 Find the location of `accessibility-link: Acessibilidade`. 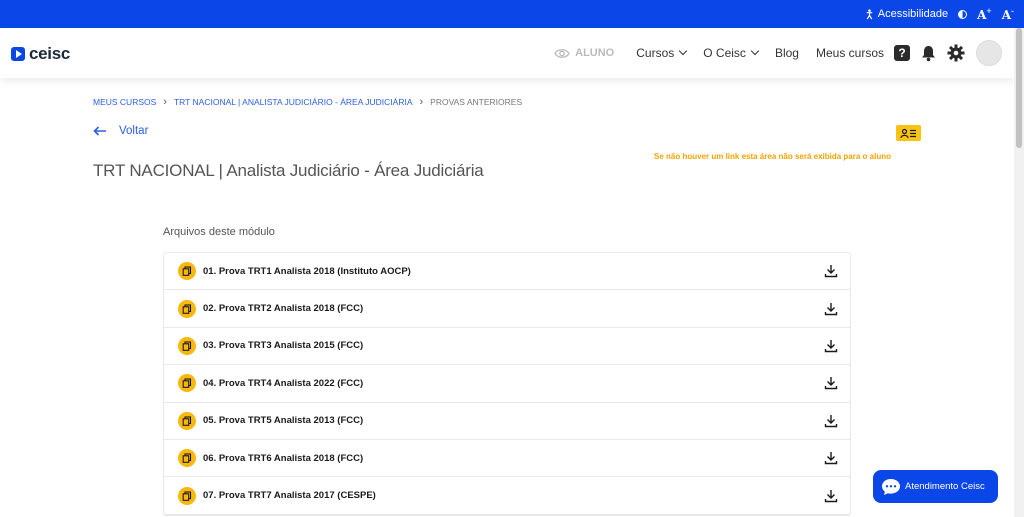

accessibility-link: Acessibilidade is located at coordinates (906, 14).